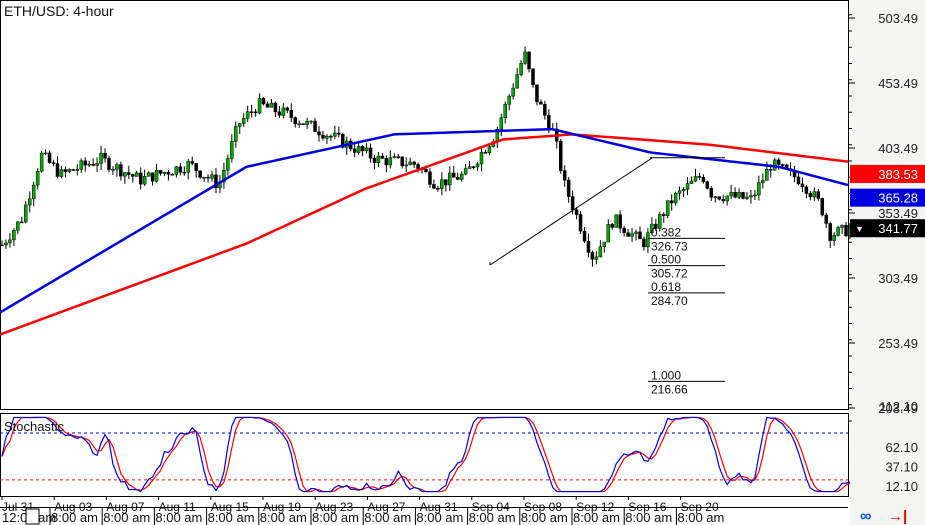 This screenshot has width=925, height=525. What do you see at coordinates (32, 516) in the screenshot?
I see `time-scroll-handle` at bounding box center [32, 516].